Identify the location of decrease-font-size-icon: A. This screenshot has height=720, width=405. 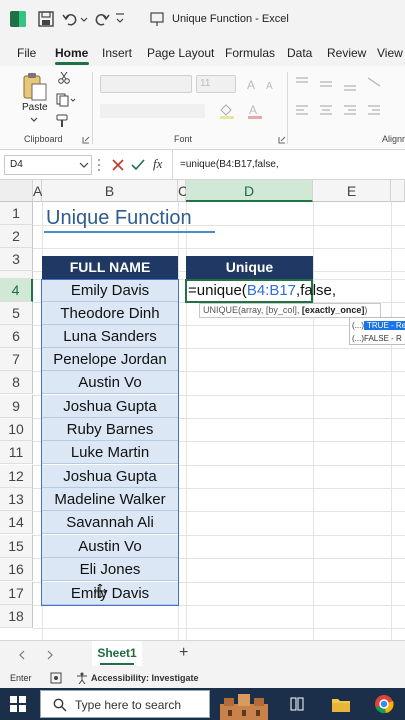
(273, 84).